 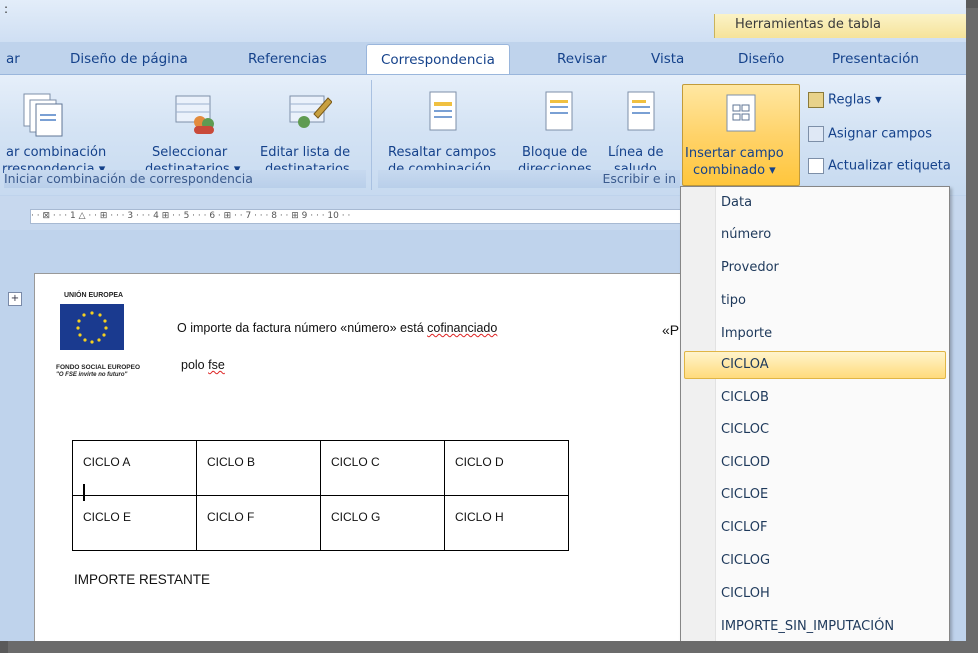 What do you see at coordinates (506, 468) in the screenshot?
I see `table-cell: CICLO D` at bounding box center [506, 468].